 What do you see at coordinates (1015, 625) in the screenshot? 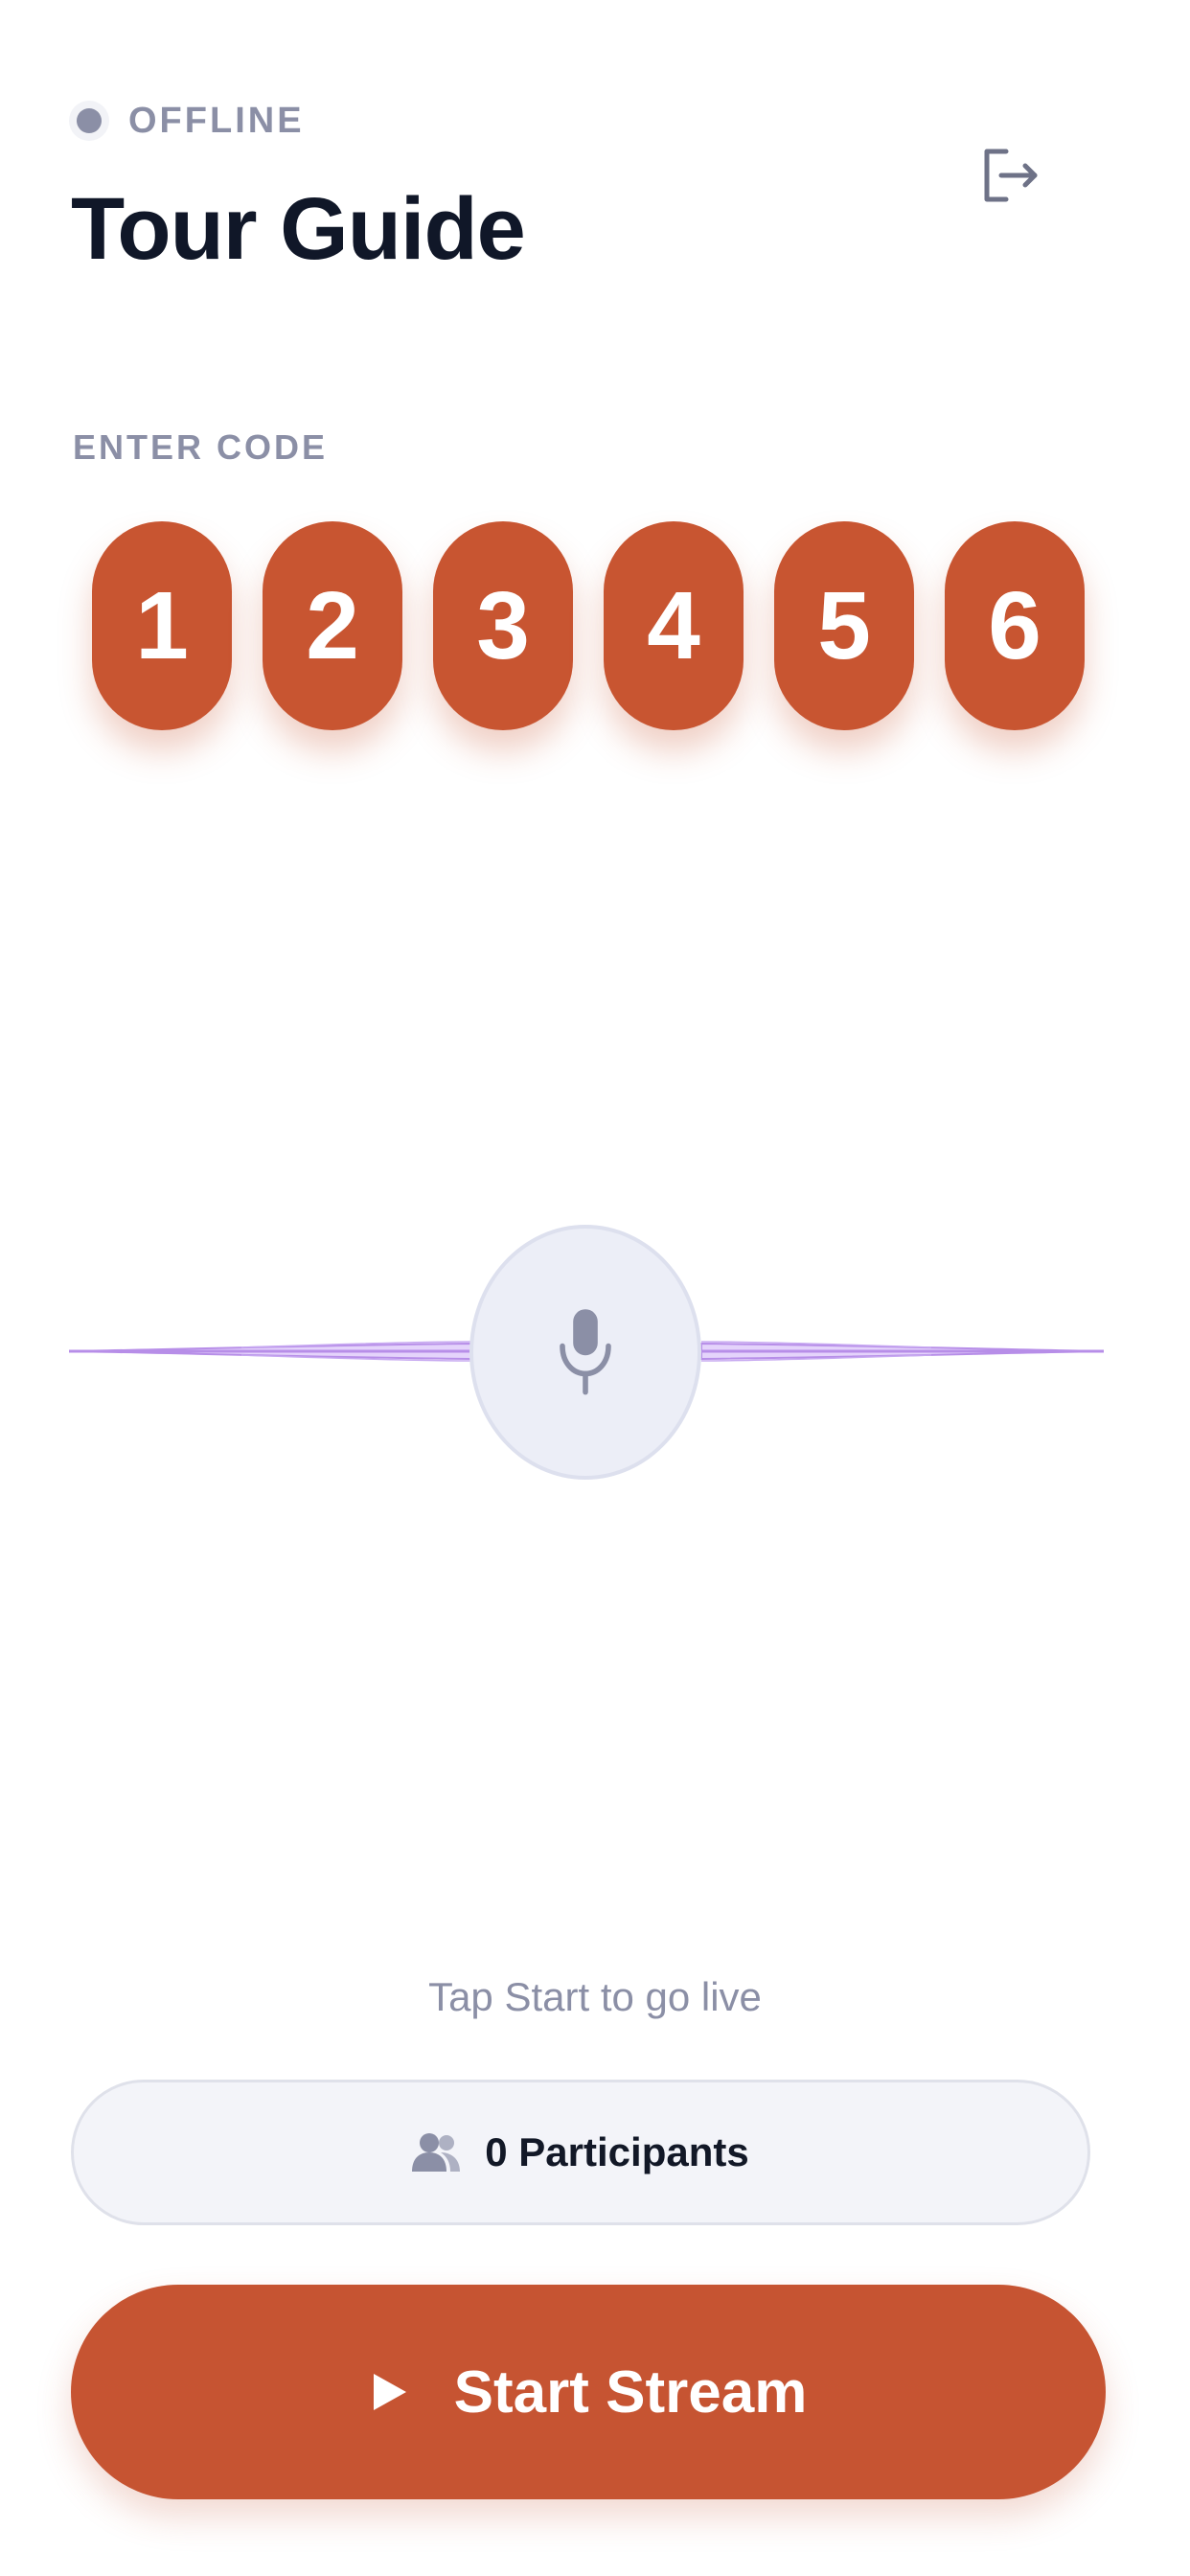
I see `code-digit-6: 6` at bounding box center [1015, 625].